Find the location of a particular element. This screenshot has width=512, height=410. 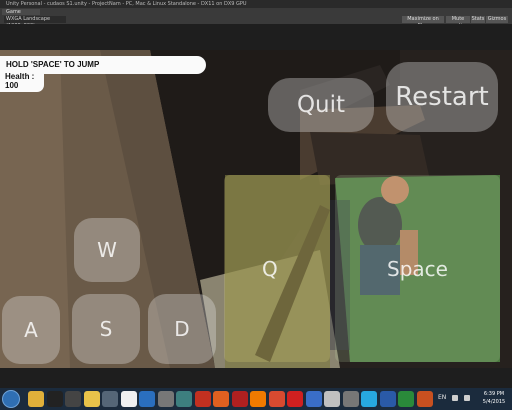

blender-icon is located at coordinates (313, 399).